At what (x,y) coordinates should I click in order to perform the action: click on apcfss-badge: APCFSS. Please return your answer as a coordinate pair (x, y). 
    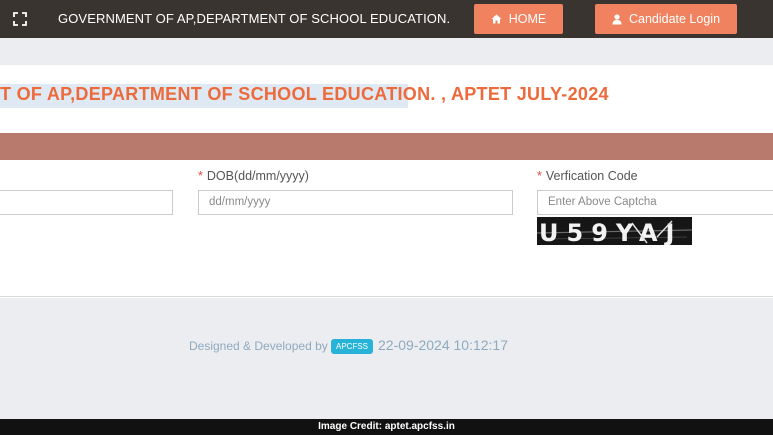
    Looking at the image, I should click on (352, 346).